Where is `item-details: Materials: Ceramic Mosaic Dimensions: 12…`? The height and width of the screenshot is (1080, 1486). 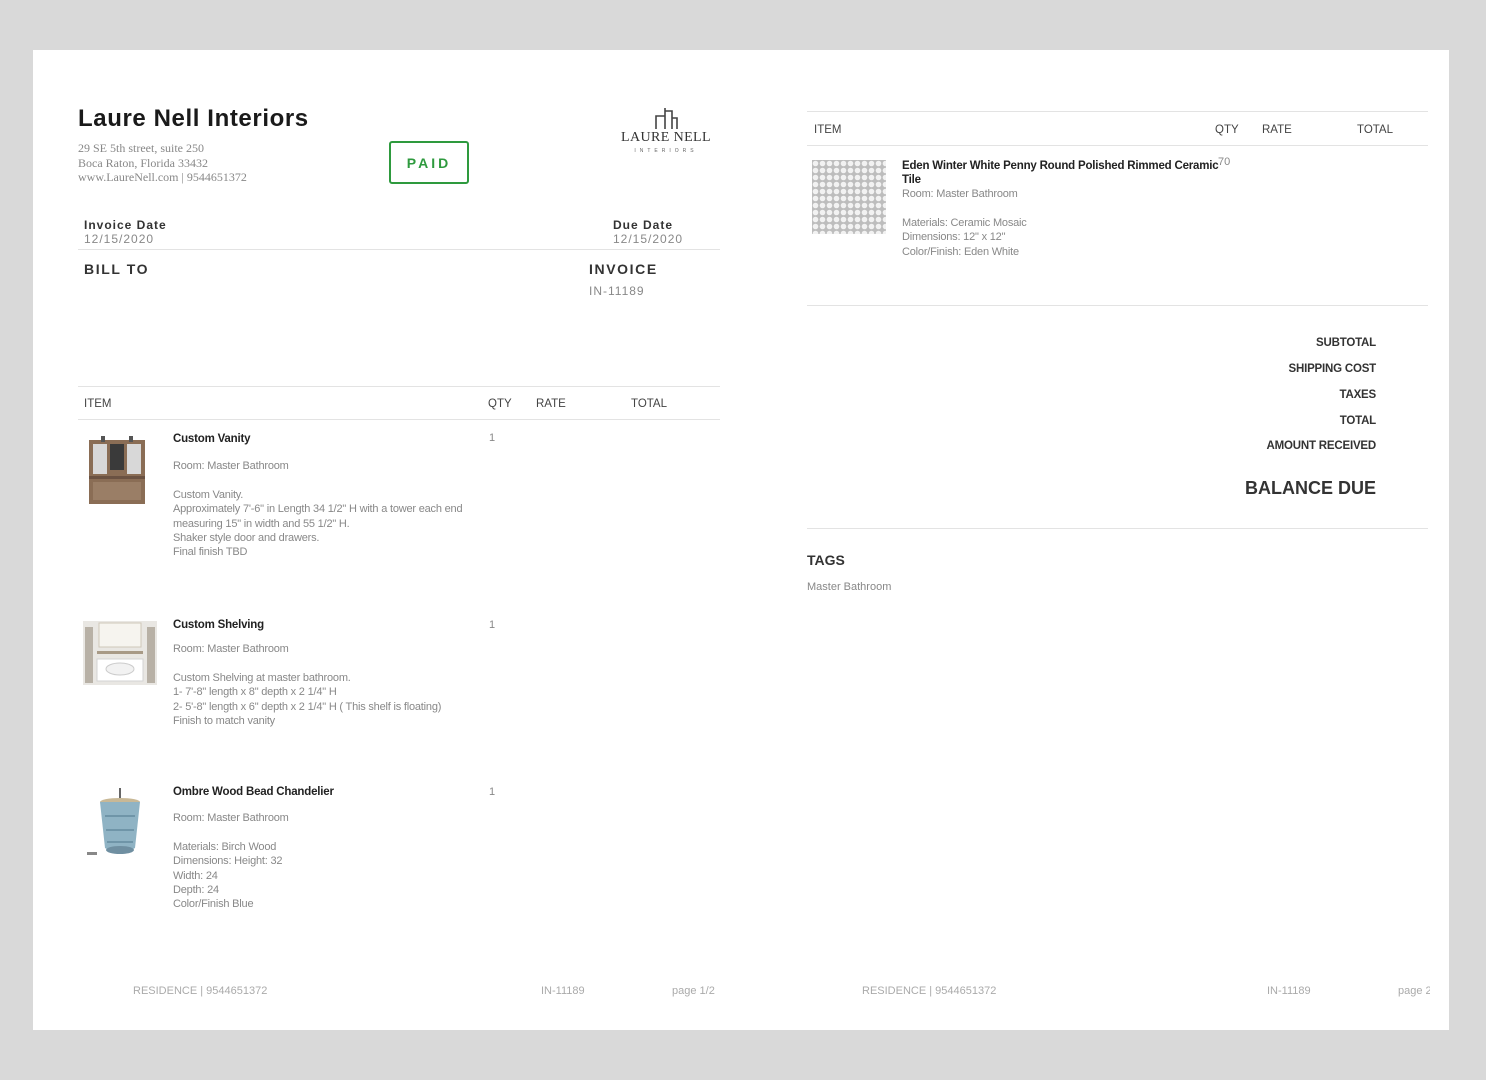
item-details: Materials: Ceramic Mosaic Dimensions: 12… is located at coordinates (964, 237).